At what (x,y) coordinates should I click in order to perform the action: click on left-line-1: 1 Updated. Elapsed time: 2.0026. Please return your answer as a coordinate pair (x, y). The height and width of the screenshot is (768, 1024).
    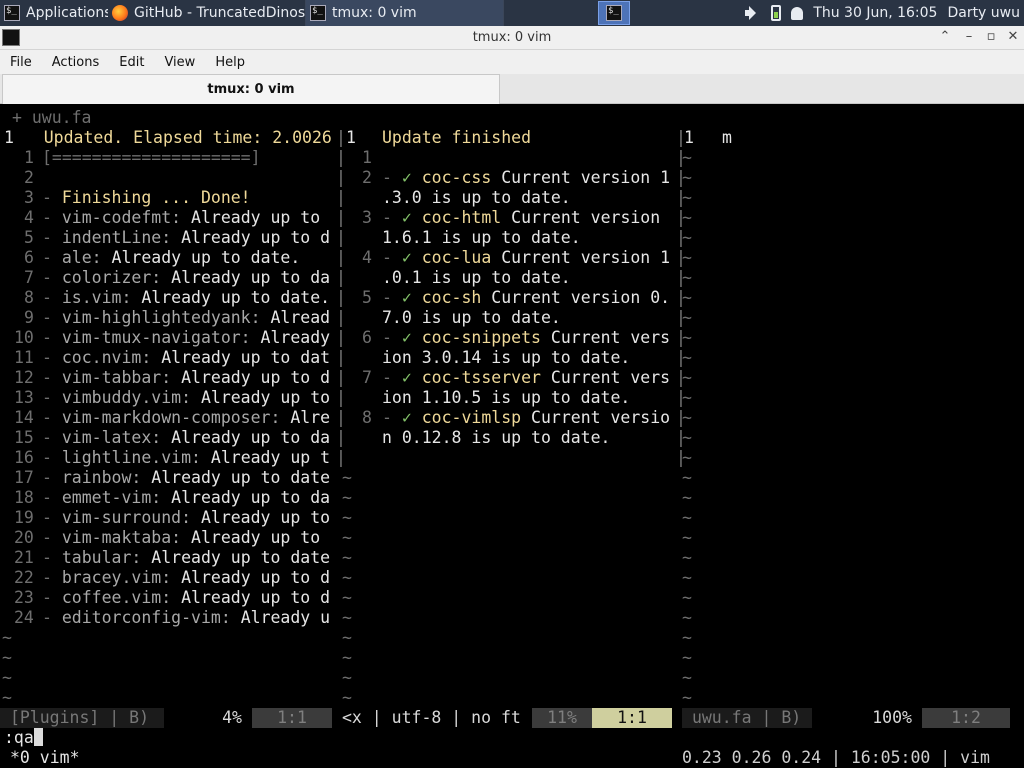
    Looking at the image, I should click on (168, 137).